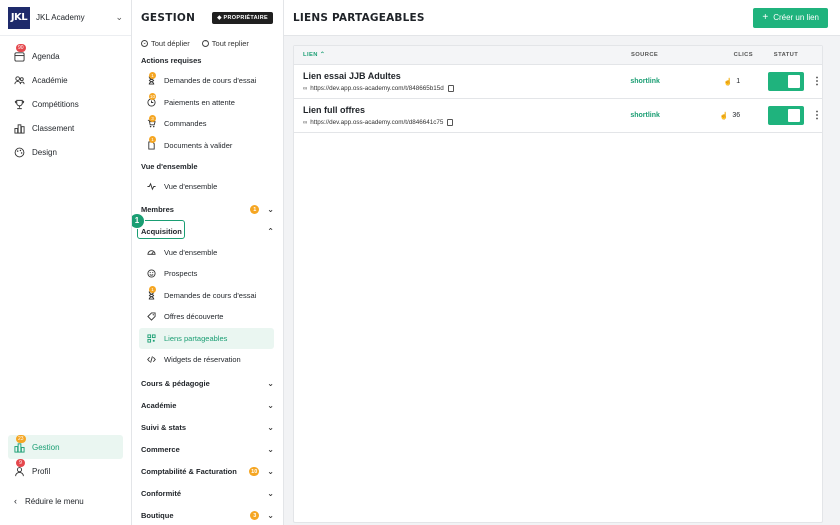 This screenshot has width=840, height=525. I want to click on collapse-menu-button: ‹ Réduire le menu, so click(65, 501).